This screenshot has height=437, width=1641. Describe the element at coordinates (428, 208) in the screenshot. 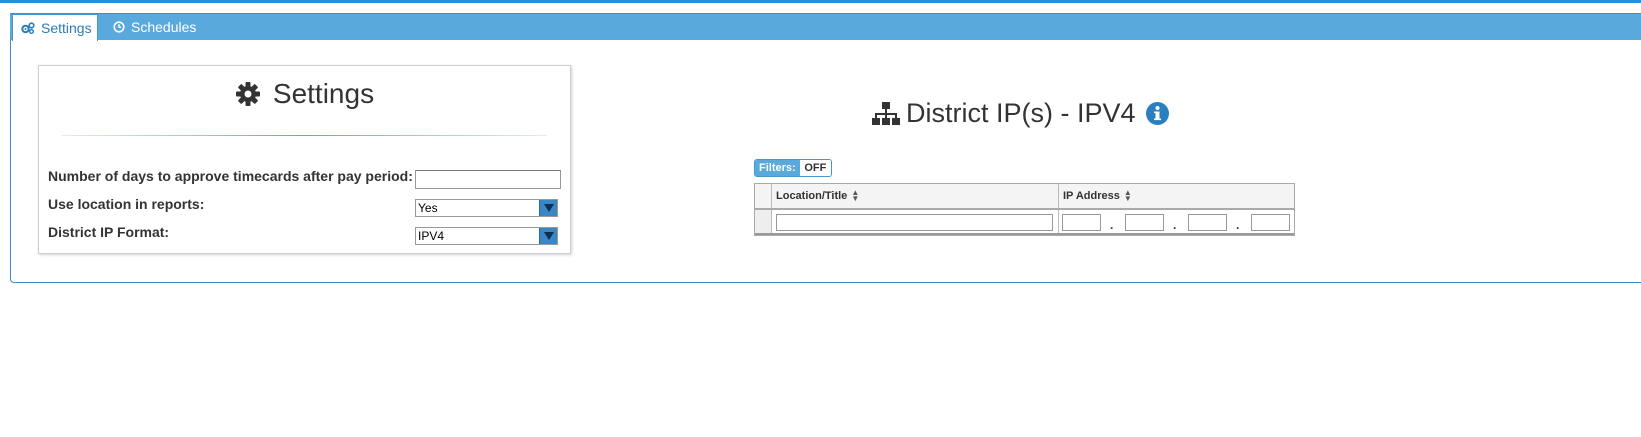

I see `use-location-value: Yes` at that location.